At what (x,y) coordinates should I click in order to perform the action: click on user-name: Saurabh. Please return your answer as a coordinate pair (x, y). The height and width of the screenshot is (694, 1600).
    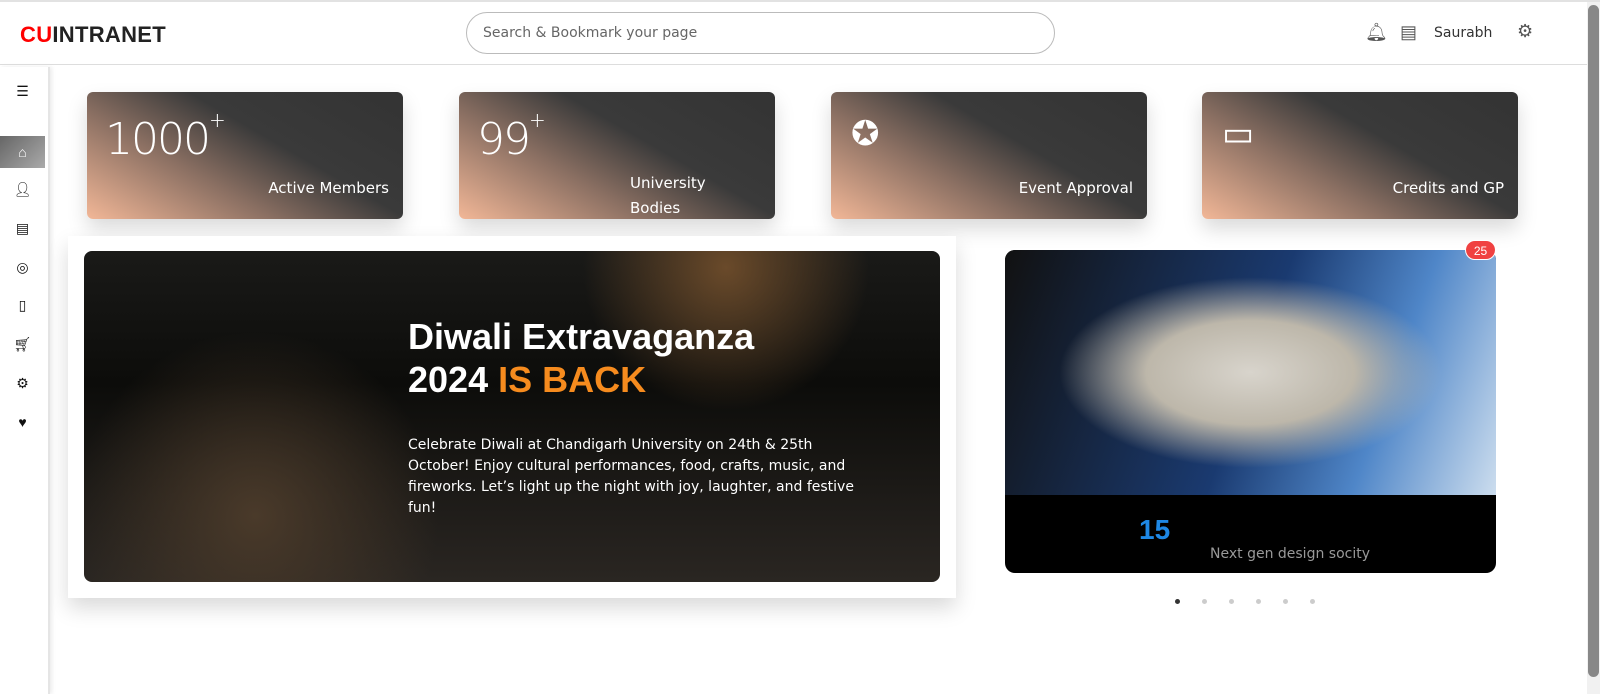
    Looking at the image, I should click on (1463, 33).